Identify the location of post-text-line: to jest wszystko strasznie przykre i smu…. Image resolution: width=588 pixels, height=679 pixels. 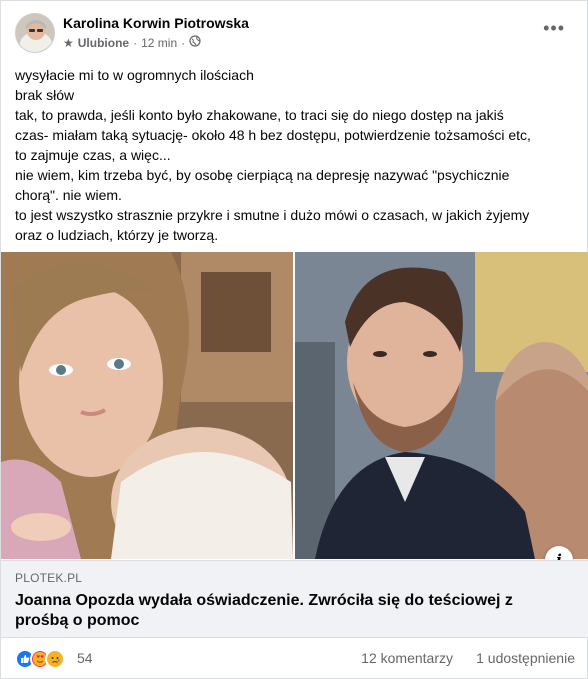
(272, 215).